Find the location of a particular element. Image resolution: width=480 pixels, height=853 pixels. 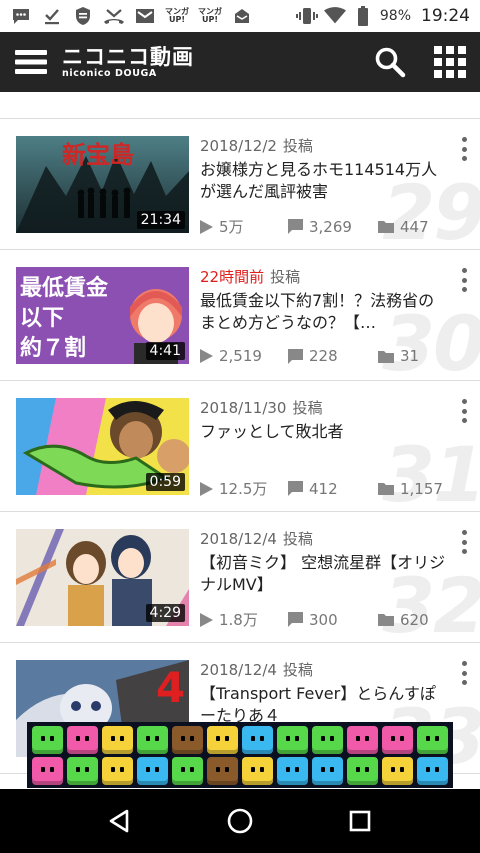

menu-button is located at coordinates (31, 62).